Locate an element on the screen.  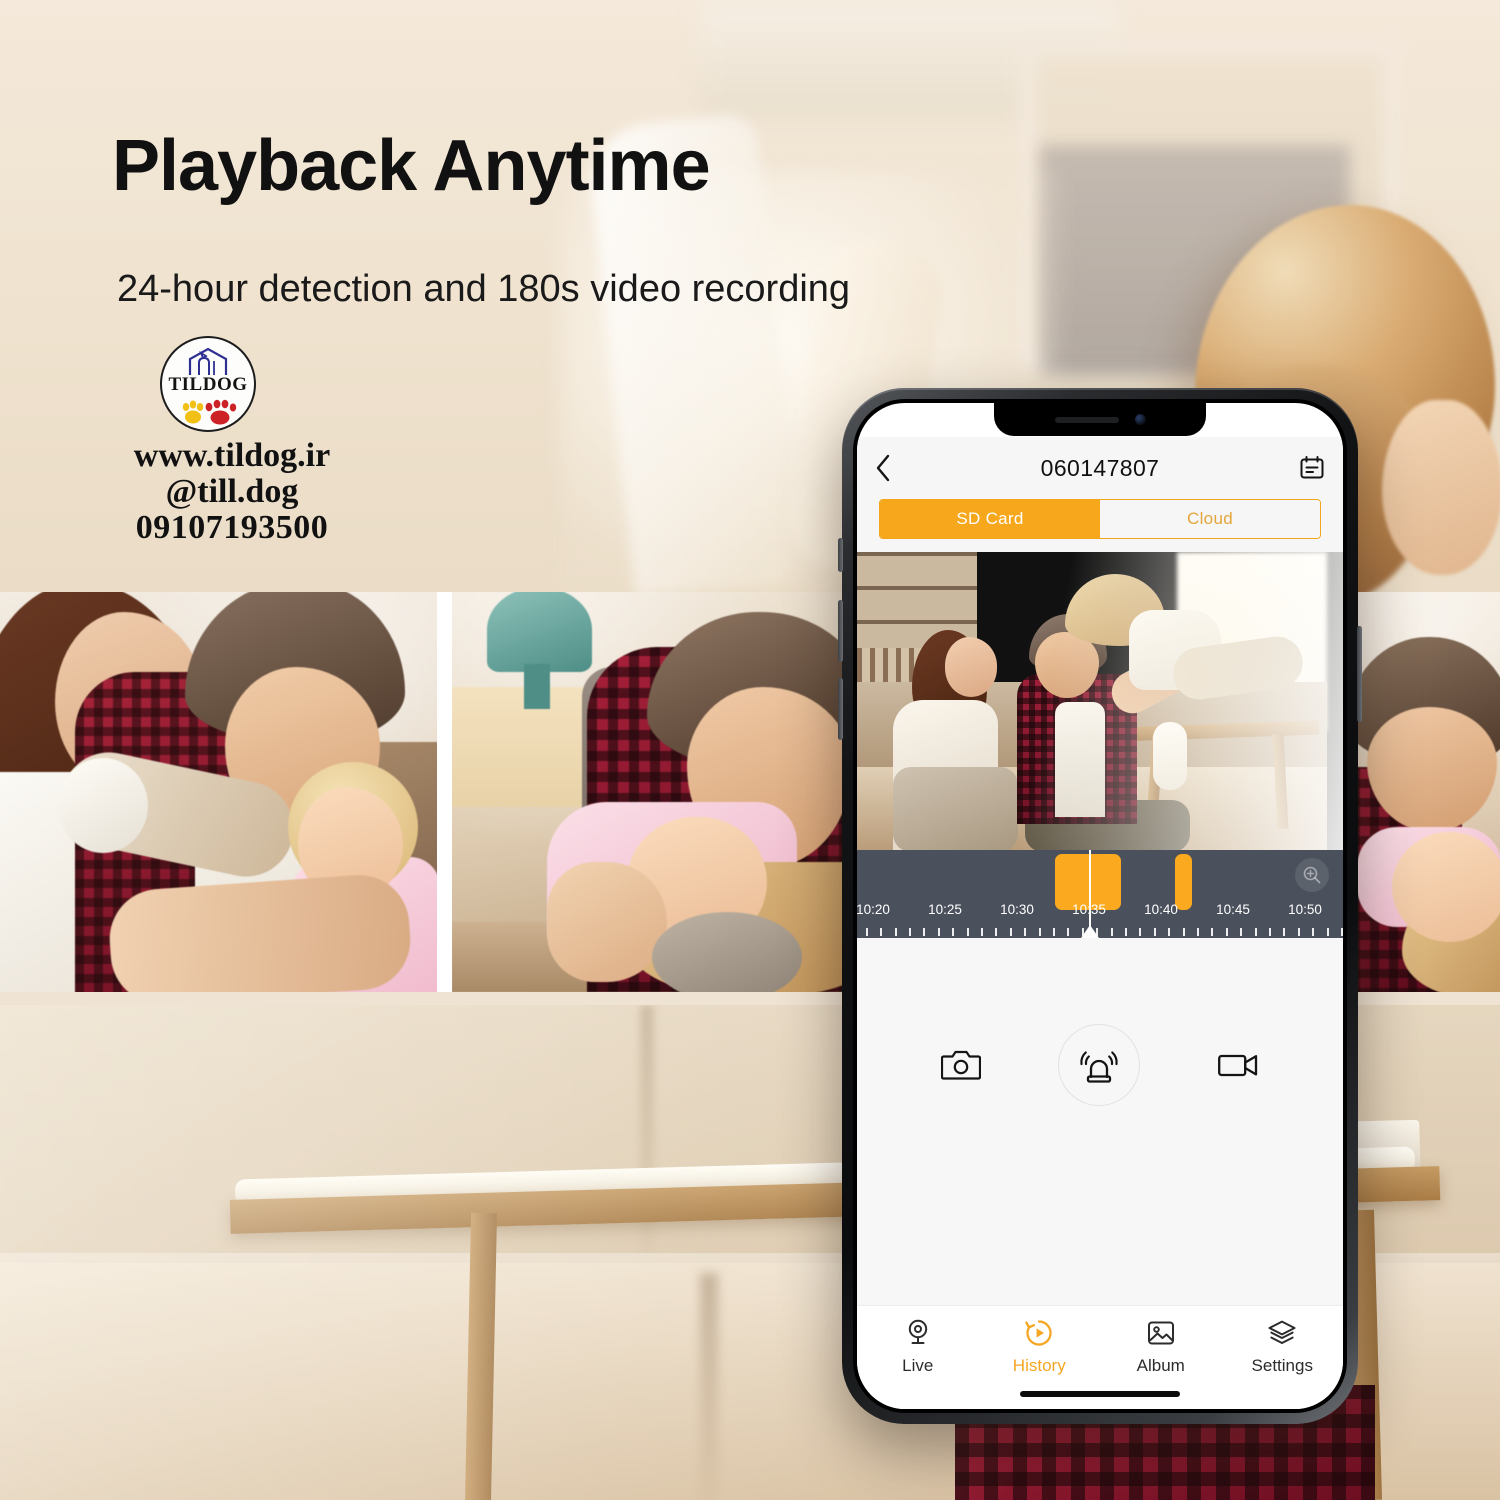
alarm-button is located at coordinates (1098, 1065).